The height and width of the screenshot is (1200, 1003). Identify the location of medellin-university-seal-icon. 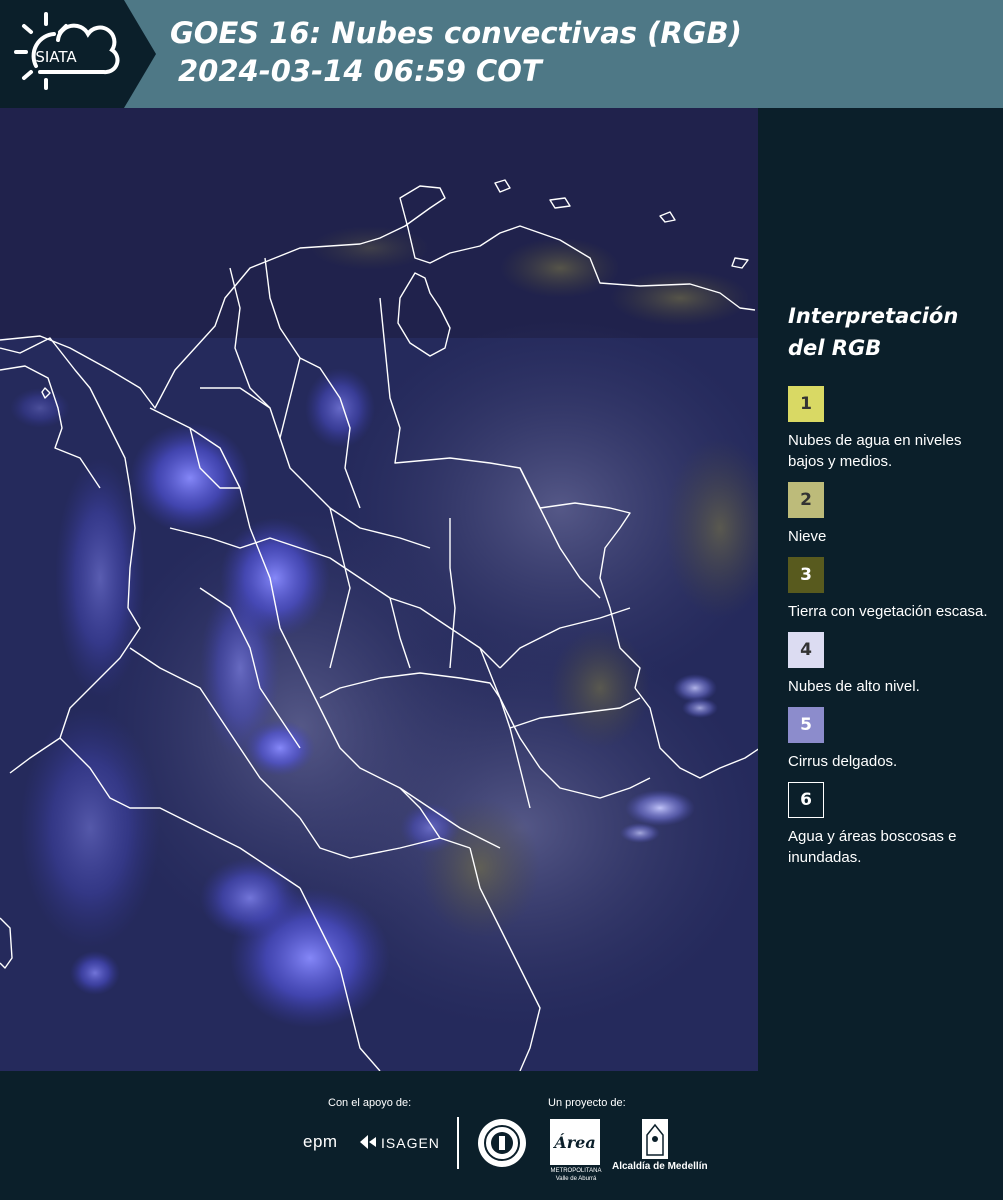
(502, 1143).